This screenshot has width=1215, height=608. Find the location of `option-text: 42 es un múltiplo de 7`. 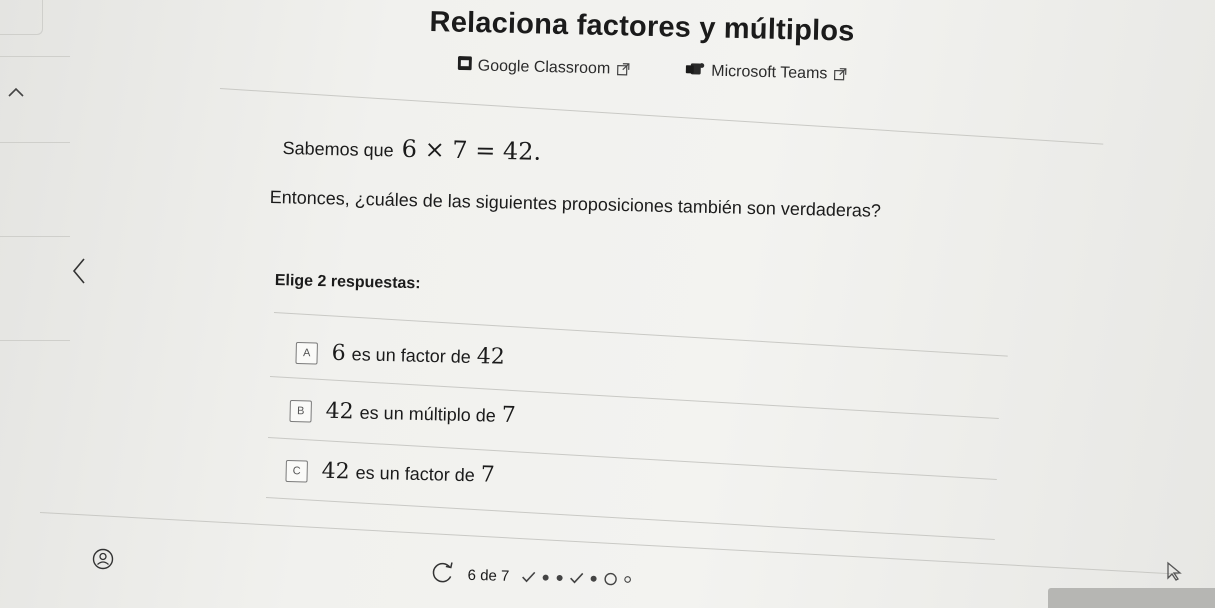

option-text: 42 es un múltiplo de 7 is located at coordinates (420, 413).